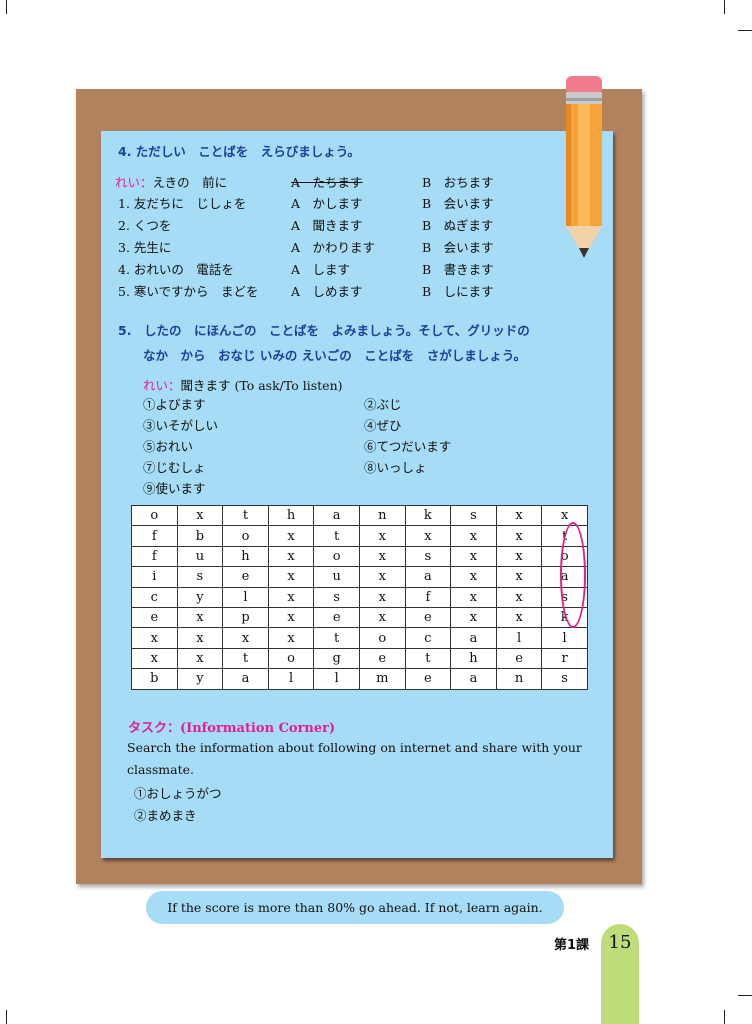 The height and width of the screenshot is (1024, 752). I want to click on task-line2: classmate., so click(160, 769).